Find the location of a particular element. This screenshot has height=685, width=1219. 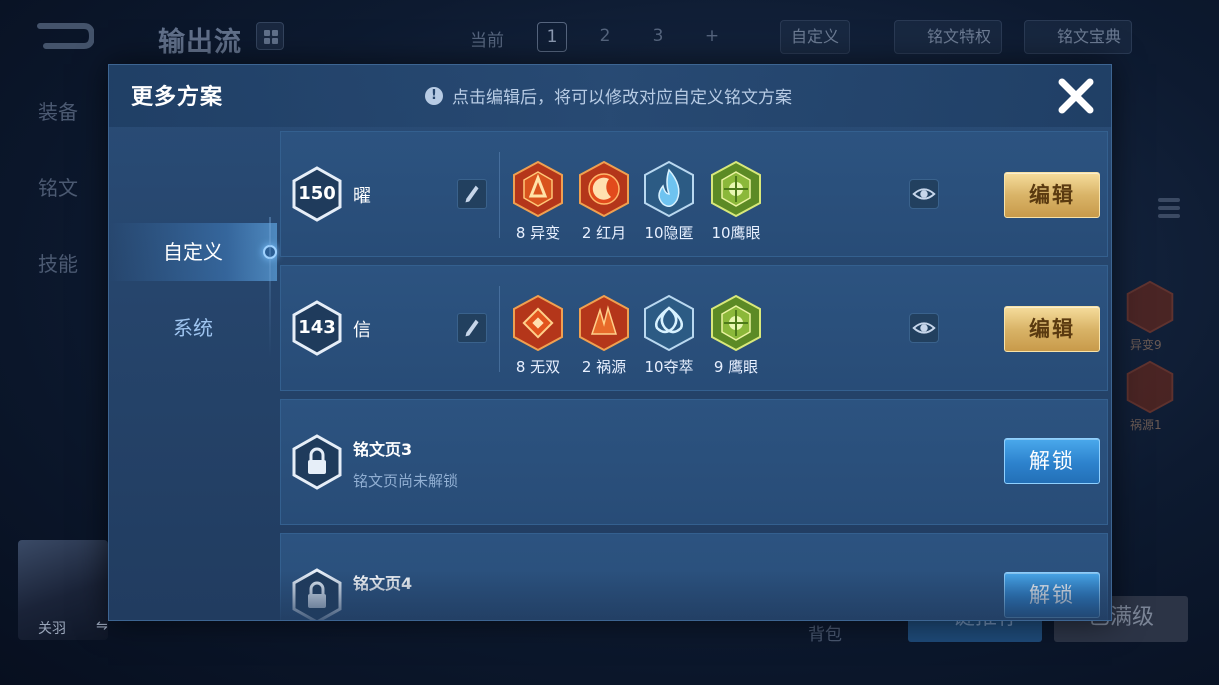

edit-tip: ! 点击编辑后，将可以修改对应自定义铭文方案 is located at coordinates (608, 95).